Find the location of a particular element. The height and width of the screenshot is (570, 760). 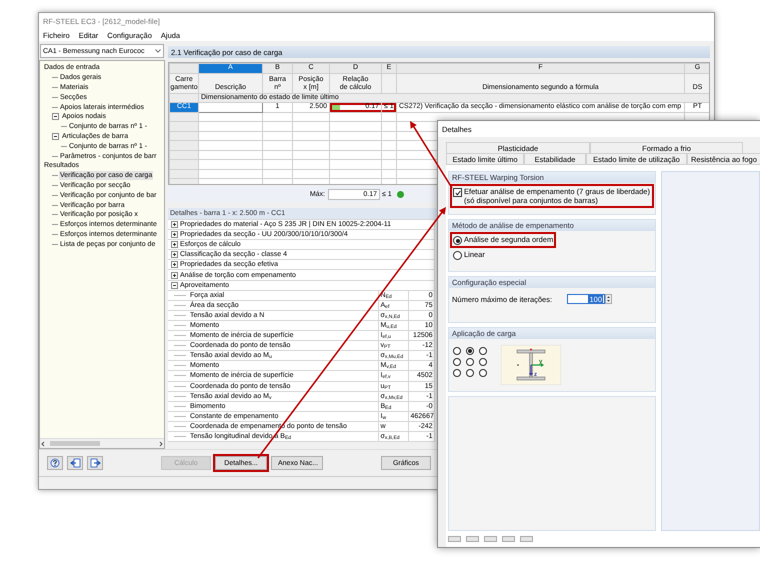

export-button is located at coordinates (75, 463).